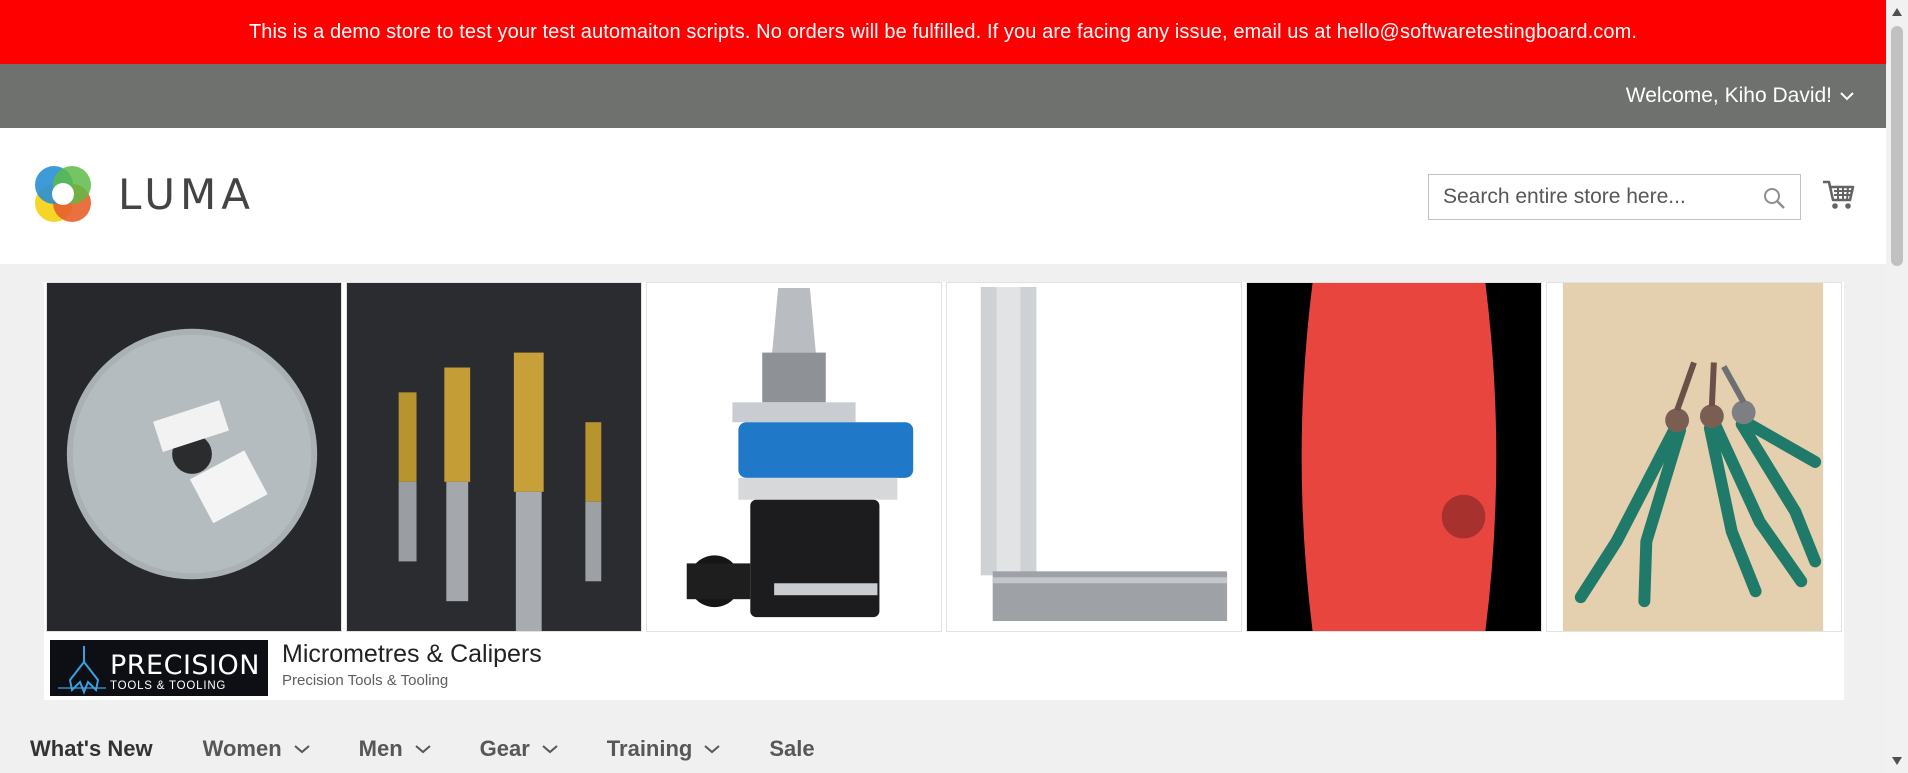 The width and height of the screenshot is (1908, 773). I want to click on ad-tile-thread-taps, so click(494, 457).